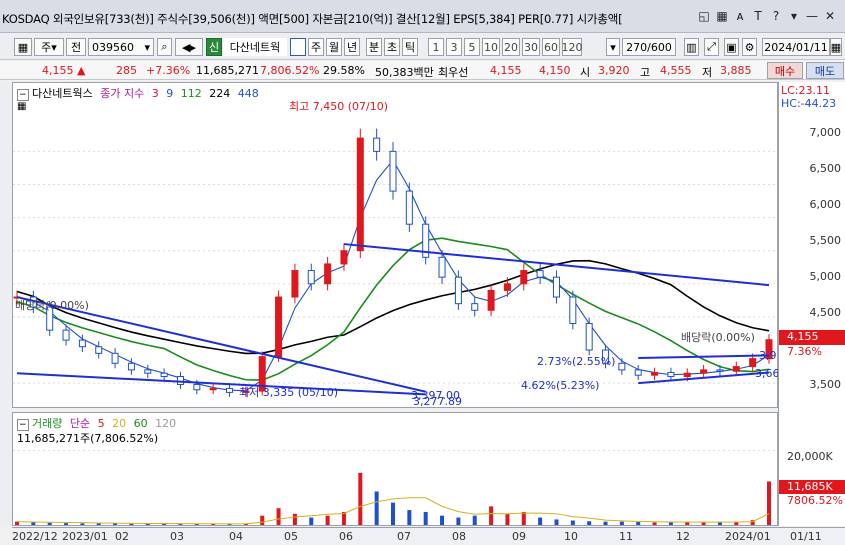 This screenshot has width=845, height=545. I want to click on tab-tick: 틱, so click(410, 47).